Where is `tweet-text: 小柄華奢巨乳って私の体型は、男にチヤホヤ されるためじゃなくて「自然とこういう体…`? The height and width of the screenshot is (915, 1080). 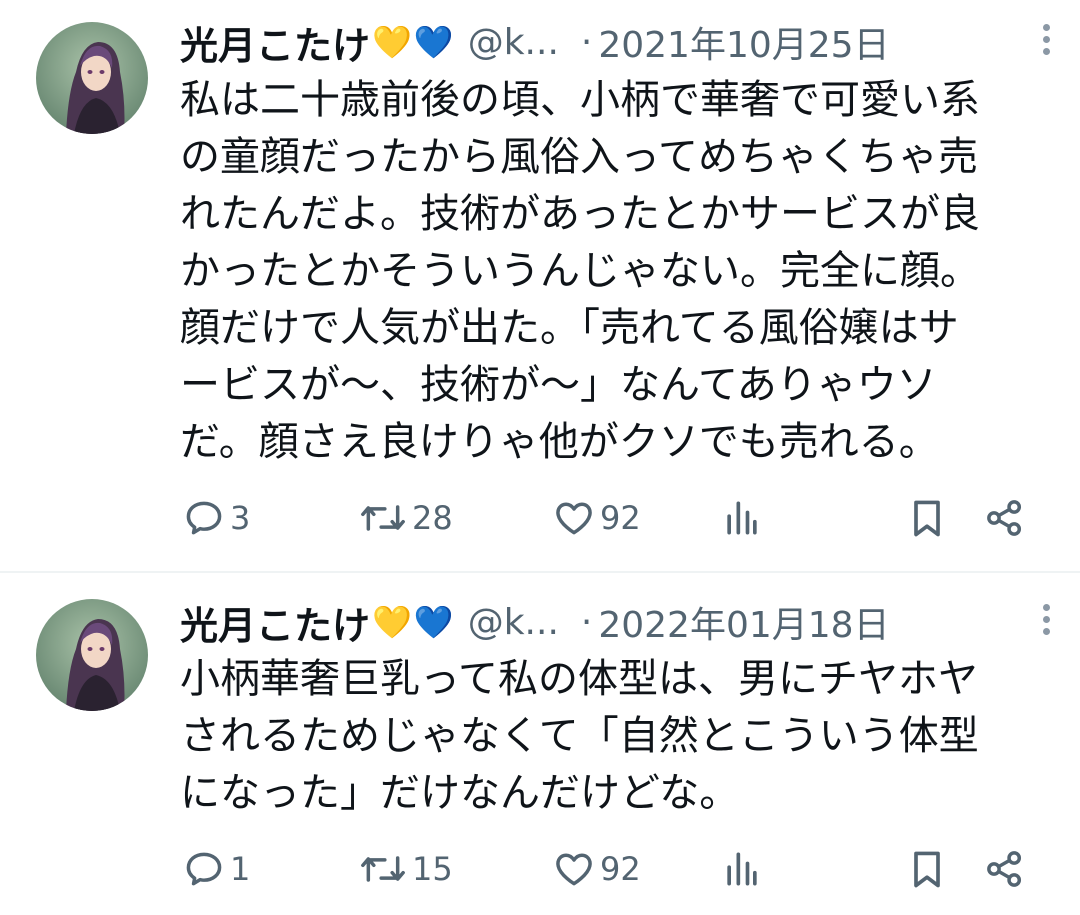 tweet-text: 小柄華奢巨乳って私の体型は、男にチヤホヤ されるためじゃなくて「自然とこういう体… is located at coordinates (579, 736).